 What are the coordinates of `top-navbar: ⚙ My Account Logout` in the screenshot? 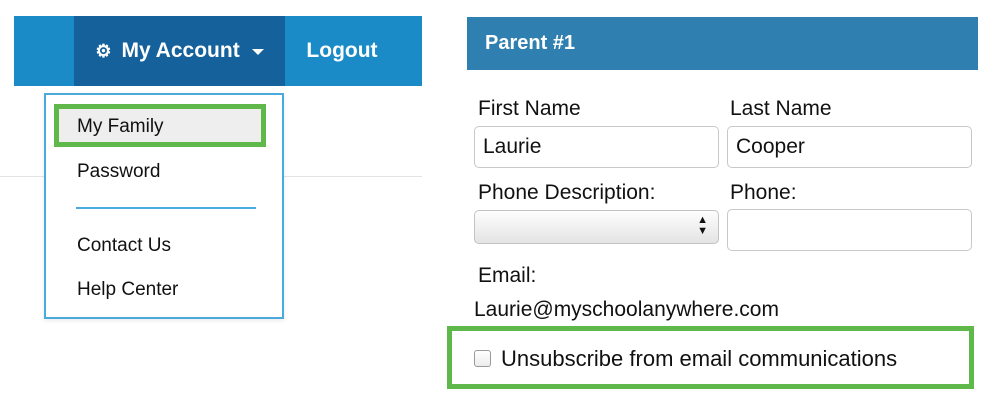 It's located at (218, 51).